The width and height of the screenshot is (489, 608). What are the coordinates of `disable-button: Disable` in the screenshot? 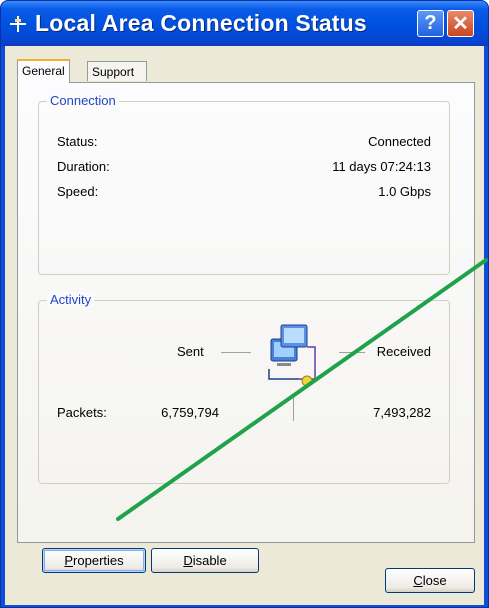 It's located at (205, 560).